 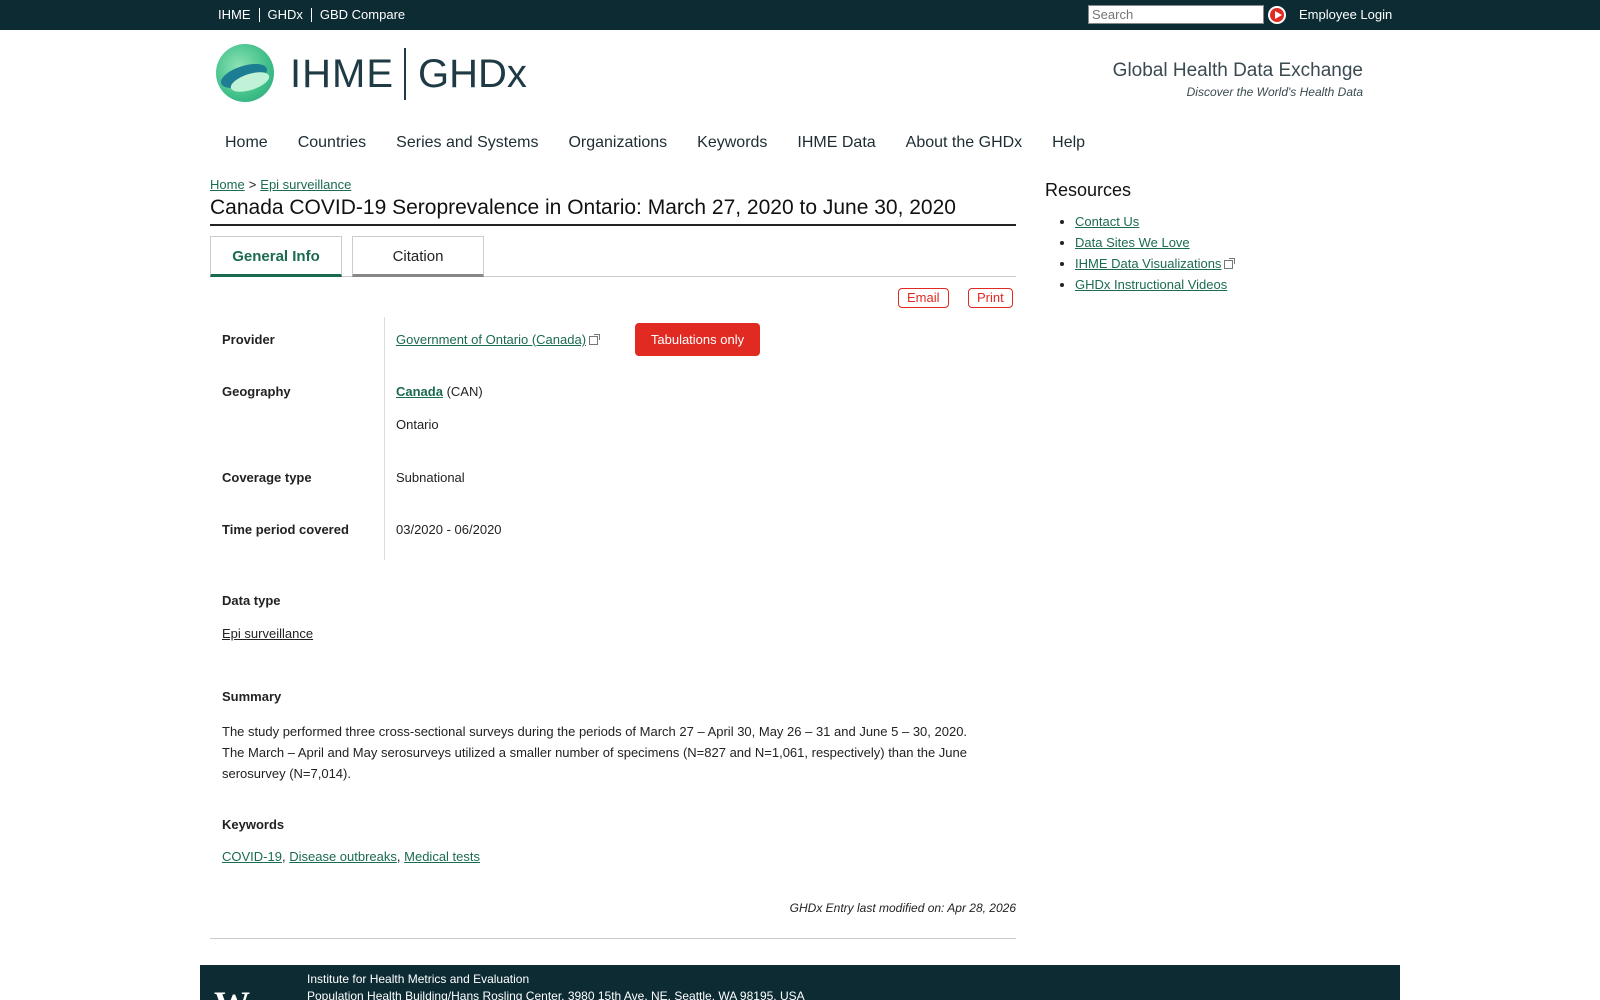 I want to click on geography-code: (CAN), so click(x=464, y=391).